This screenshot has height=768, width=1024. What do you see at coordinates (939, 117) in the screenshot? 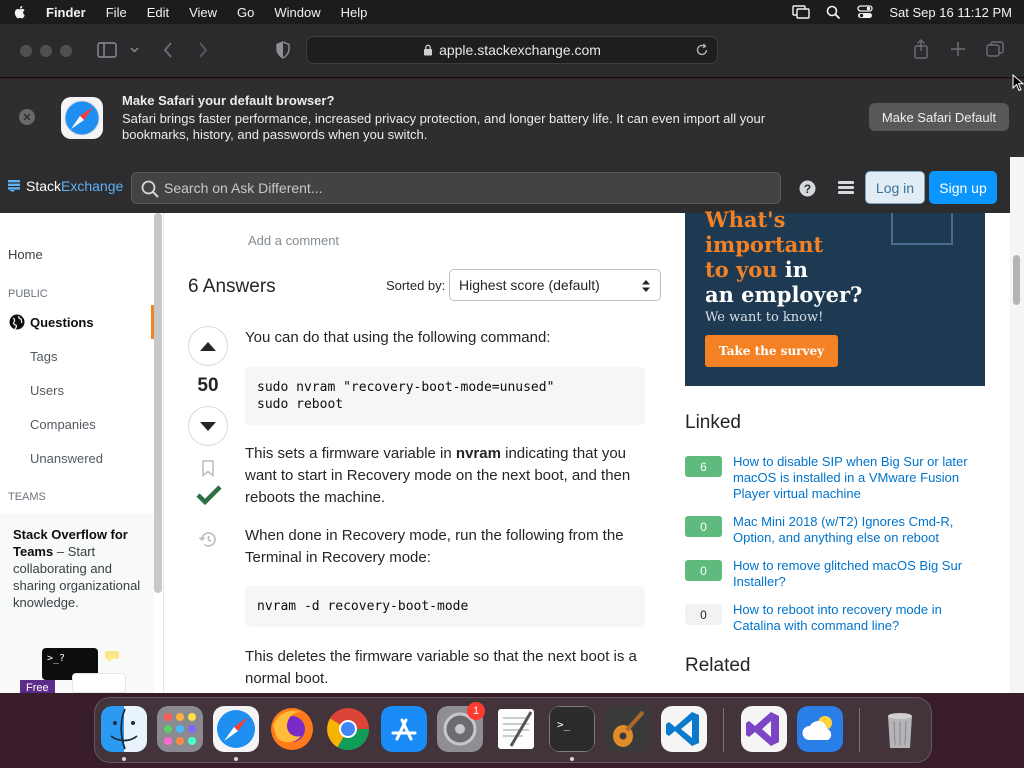
I see `make-safari-default-button: Make Safari Default` at bounding box center [939, 117].